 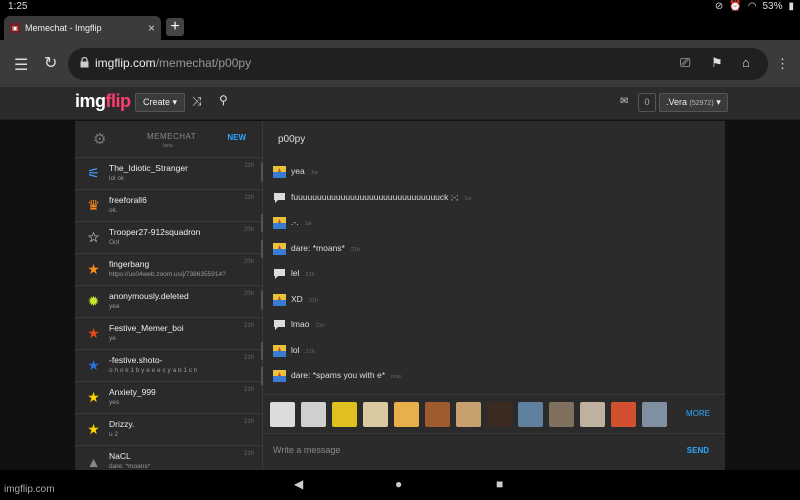 I want to click on chat-user-name: Anxiety_999, so click(x=132, y=392).